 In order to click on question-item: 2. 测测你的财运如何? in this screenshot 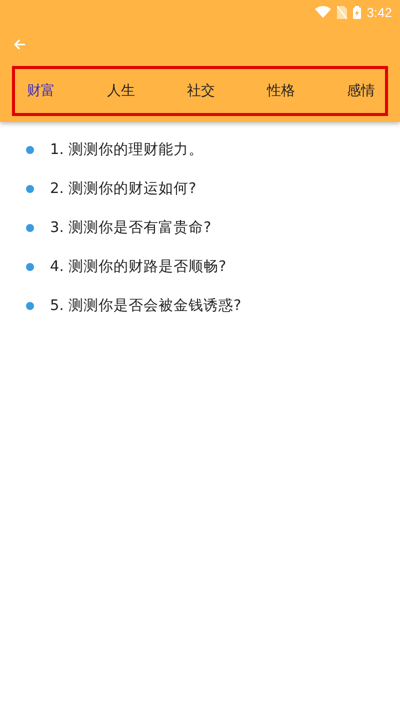, I will do `click(123, 188)`.